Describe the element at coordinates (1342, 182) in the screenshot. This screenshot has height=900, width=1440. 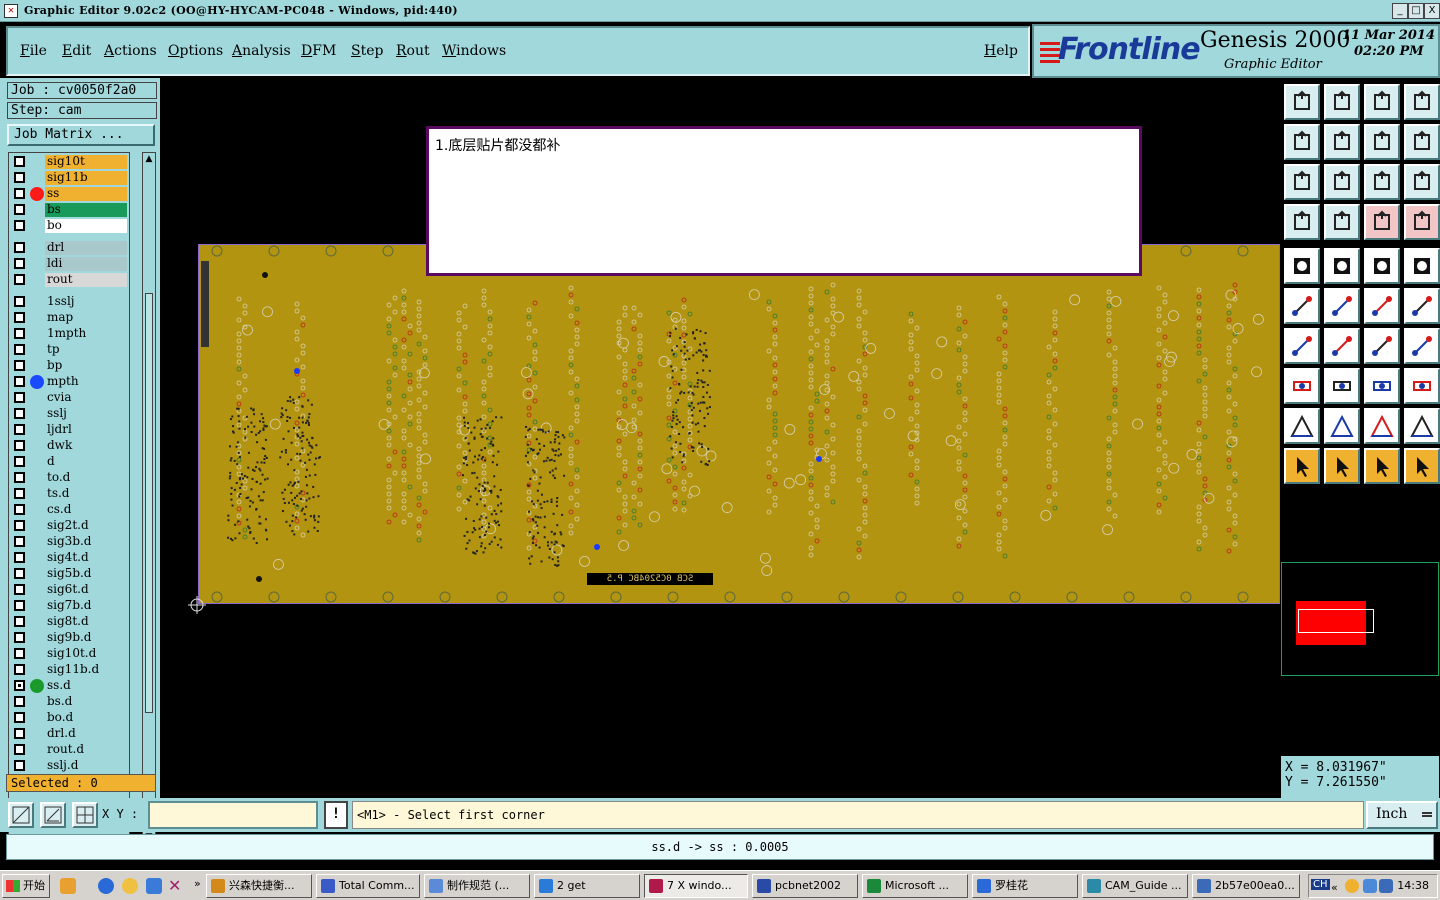
I see `fit-profile-icon` at that location.